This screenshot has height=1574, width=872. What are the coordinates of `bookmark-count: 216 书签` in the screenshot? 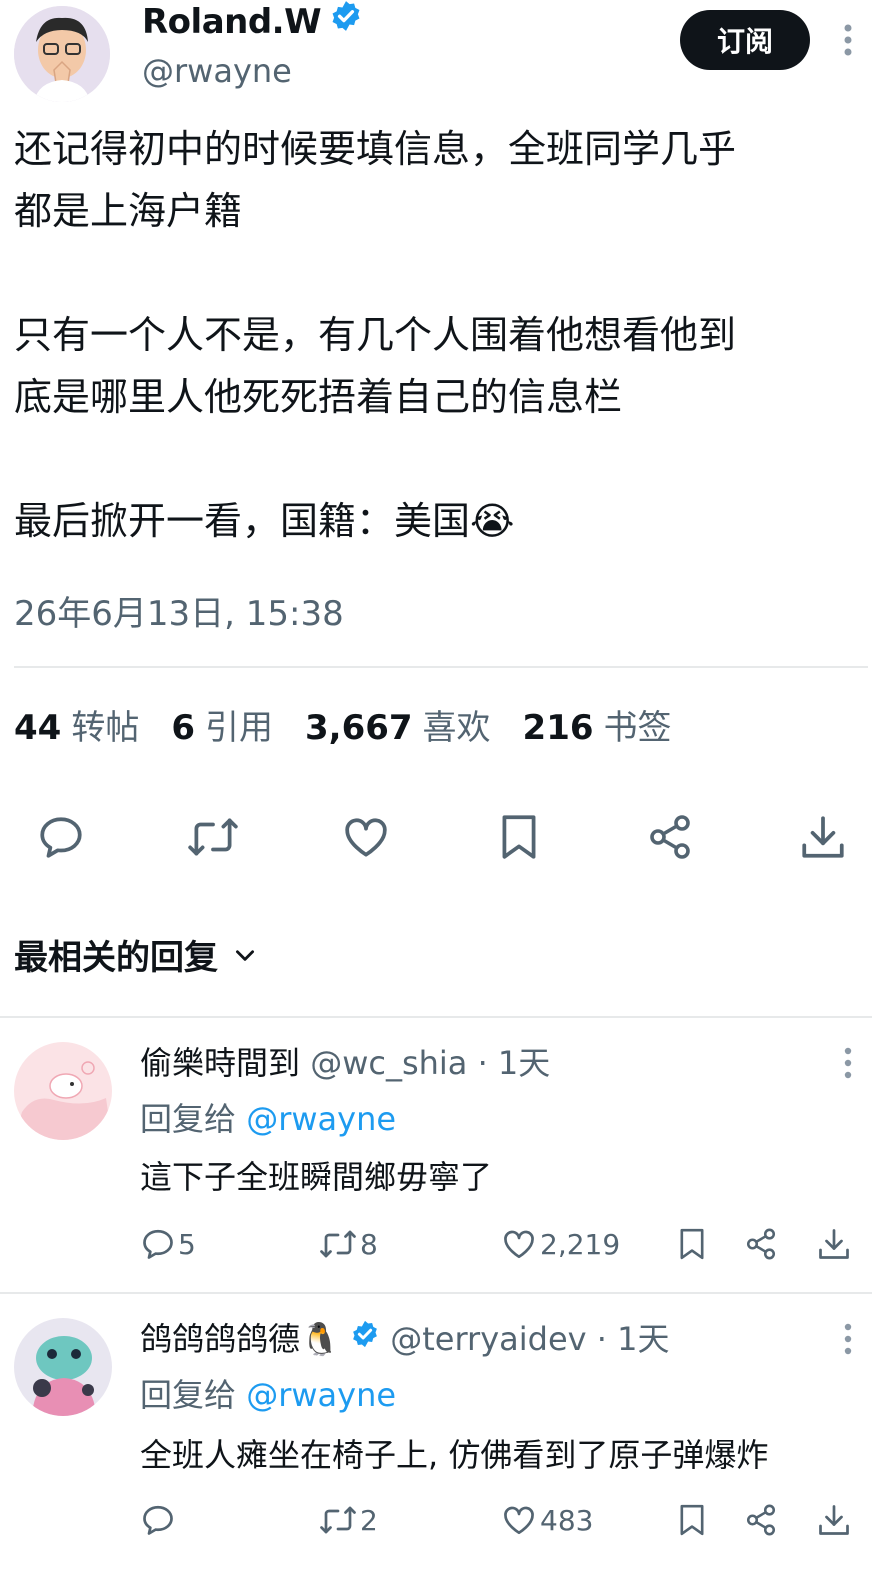 It's located at (597, 724).